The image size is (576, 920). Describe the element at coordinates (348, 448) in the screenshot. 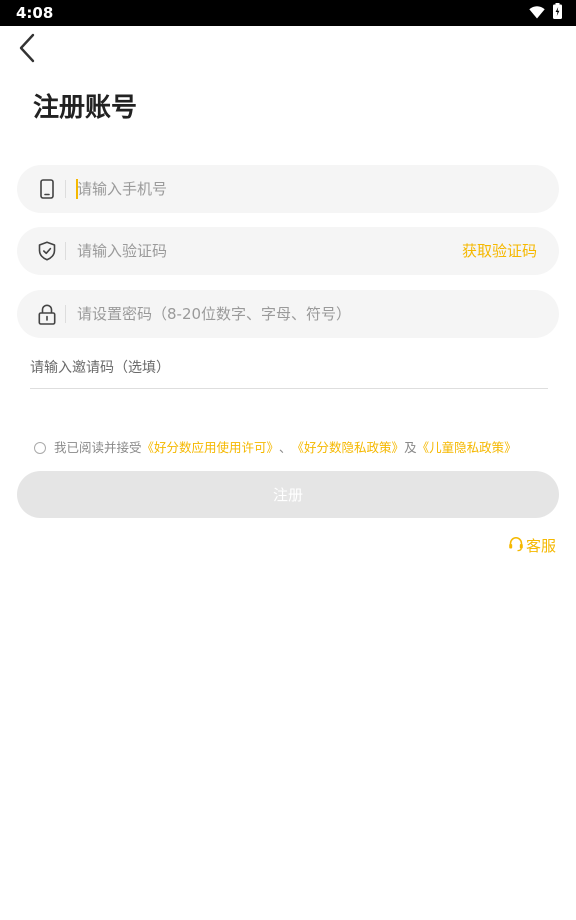

I see `privacy-policy-link: 《好分数隐私政策》` at that location.